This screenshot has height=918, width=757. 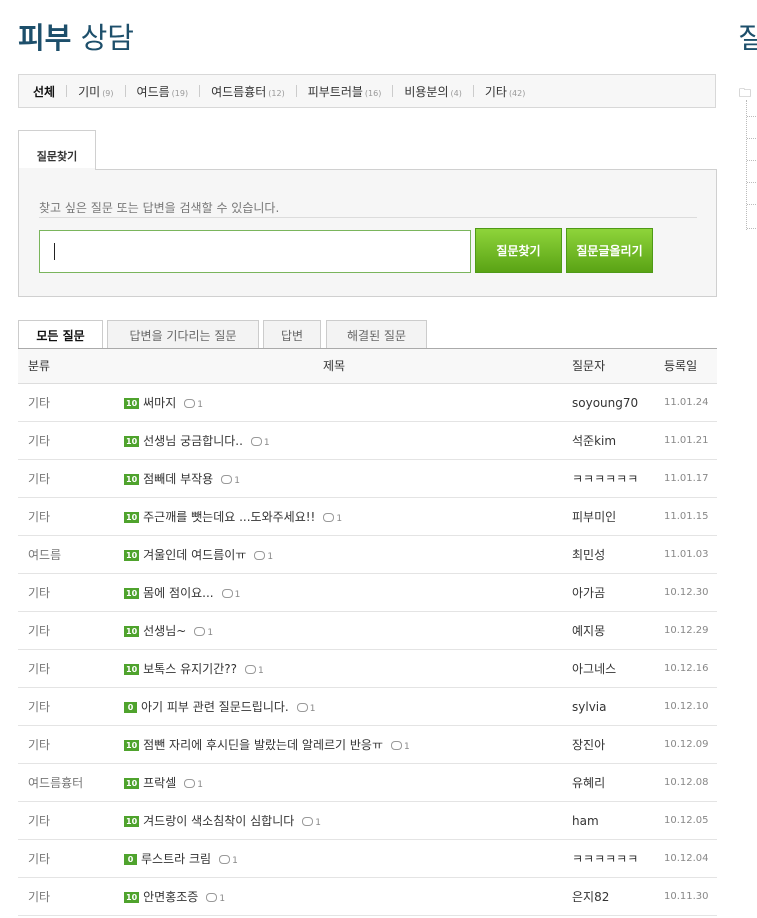 I want to click on table-row: 기타 10 안면홍조증 1 은지82 10.11.30, so click(x=367, y=897).